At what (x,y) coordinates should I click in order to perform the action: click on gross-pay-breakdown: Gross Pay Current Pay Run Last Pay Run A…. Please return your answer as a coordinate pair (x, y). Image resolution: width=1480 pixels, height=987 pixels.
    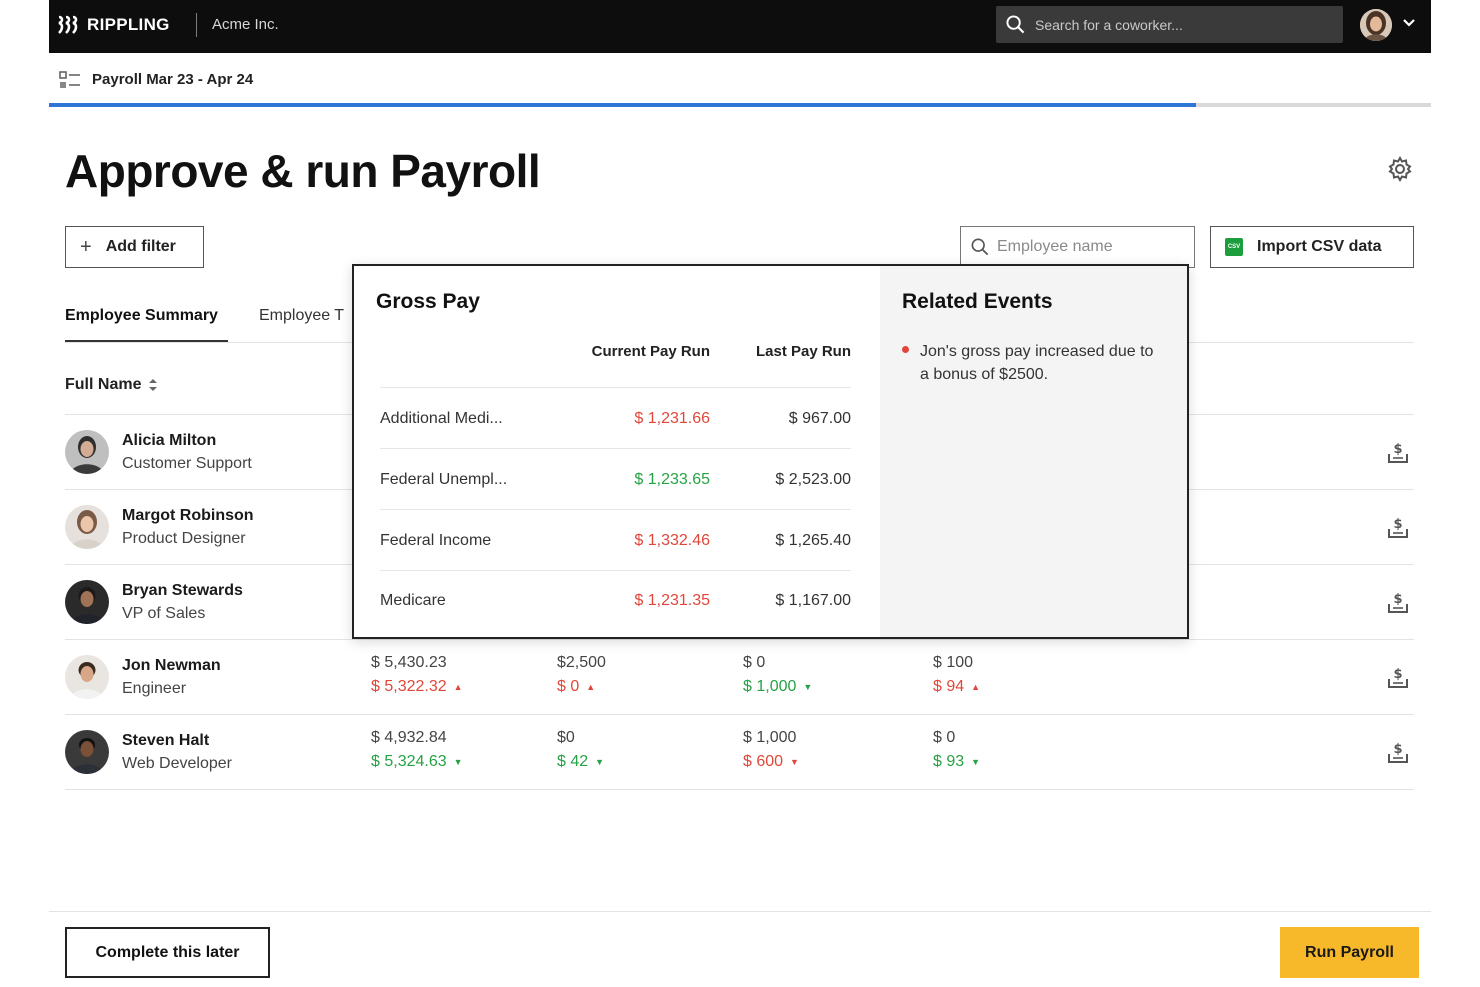
    Looking at the image, I should click on (617, 451).